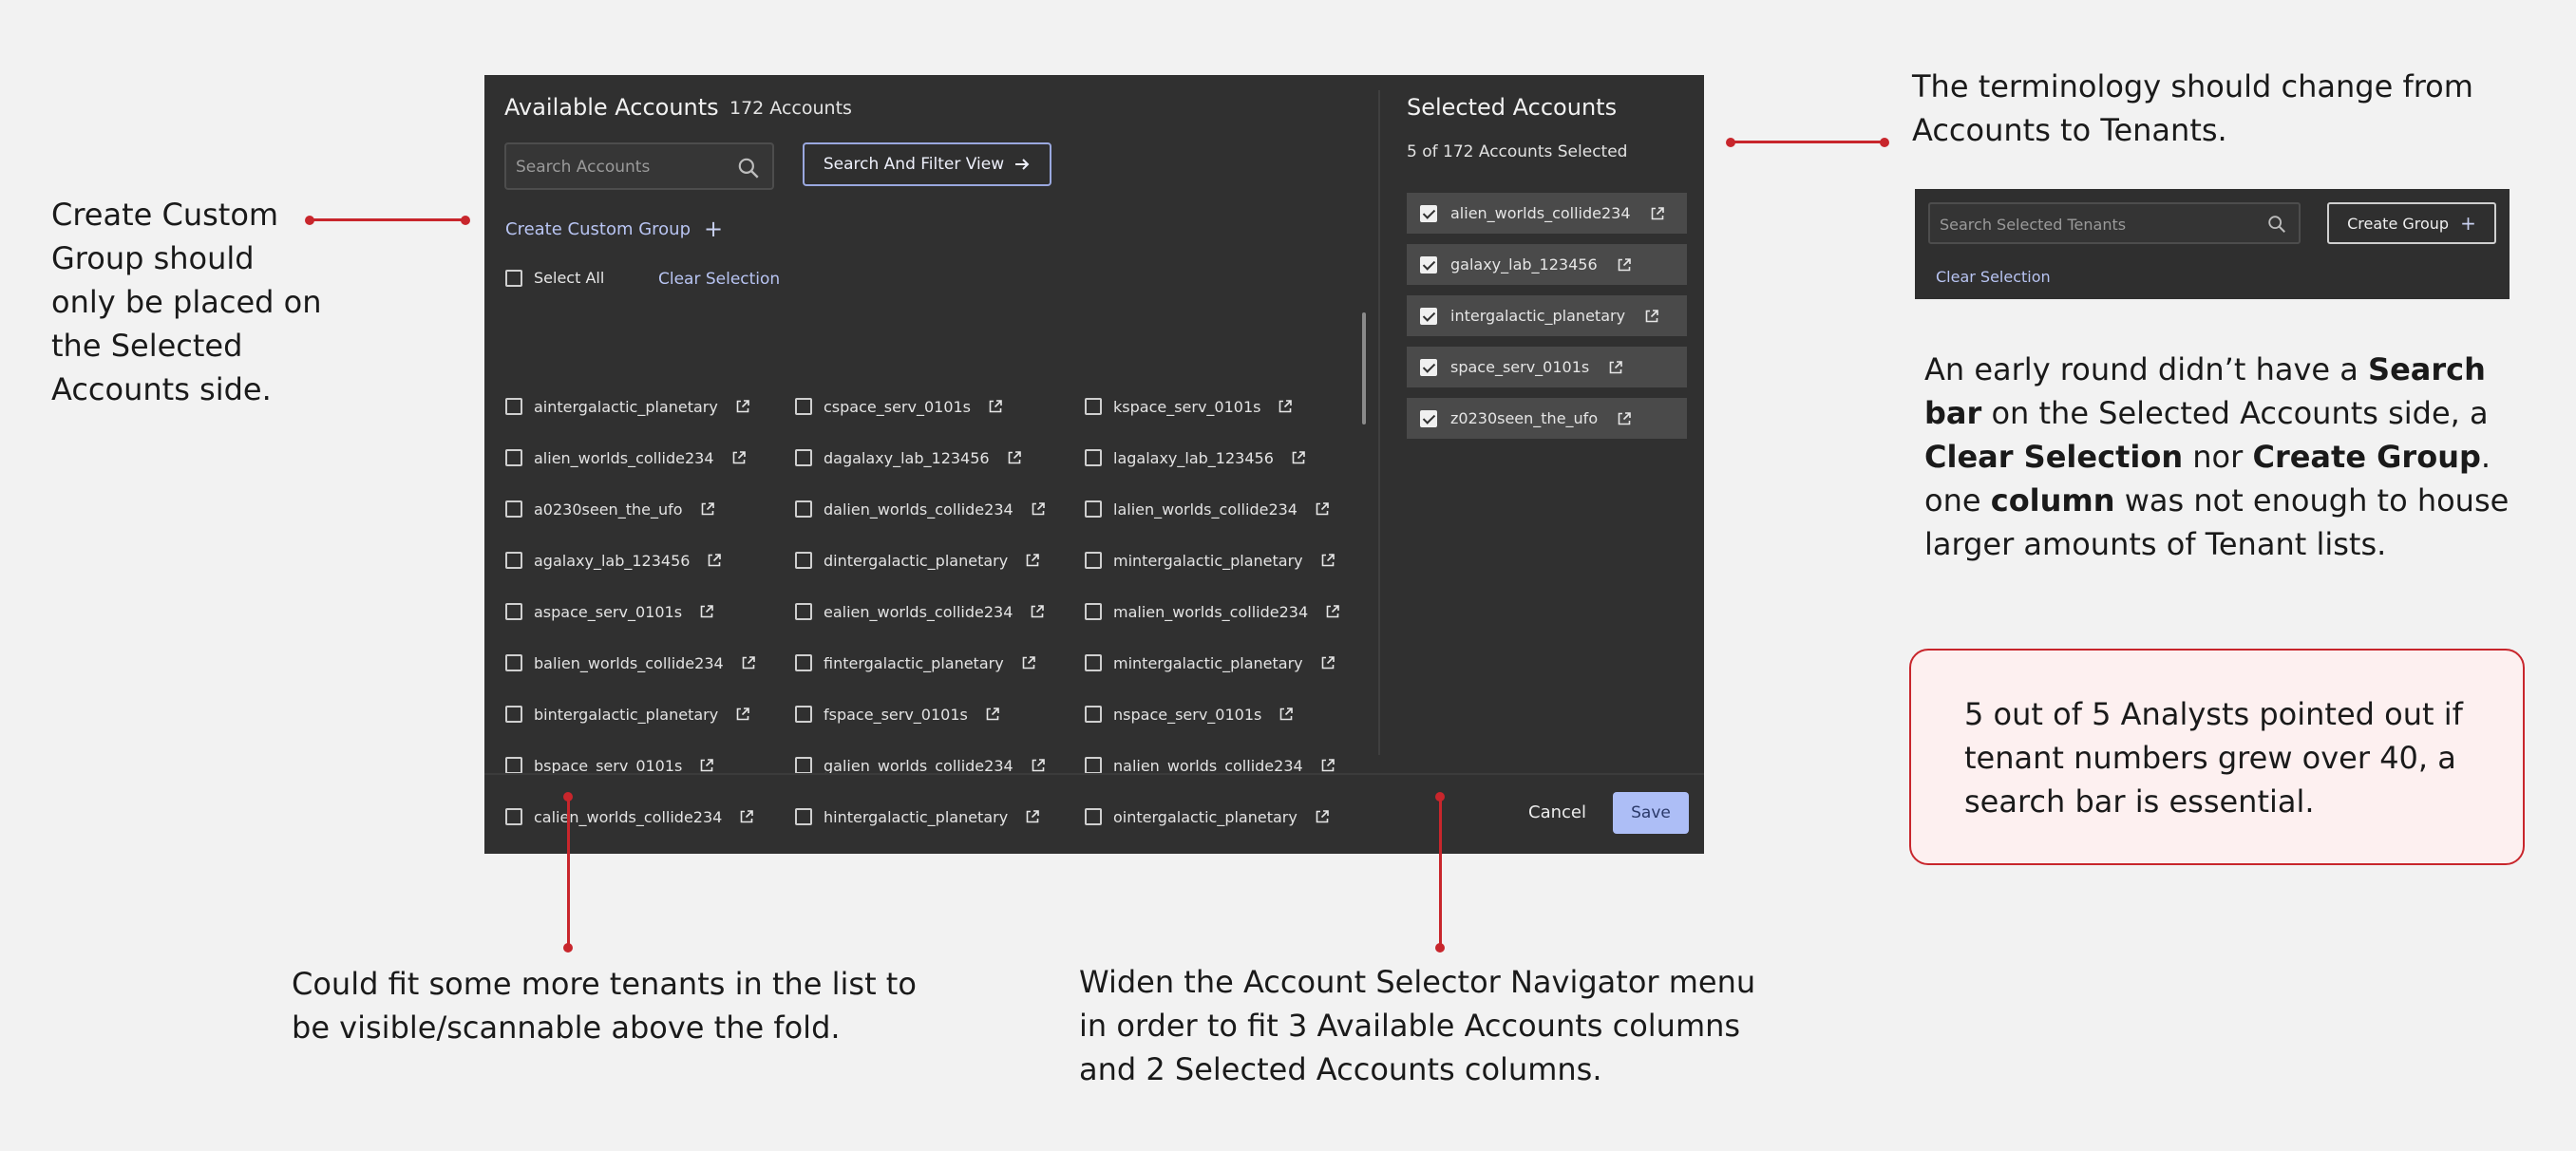 The image size is (2576, 1151). Describe the element at coordinates (920, 663) in the screenshot. I see `account-list-item: fintergalactic_planetary` at that location.